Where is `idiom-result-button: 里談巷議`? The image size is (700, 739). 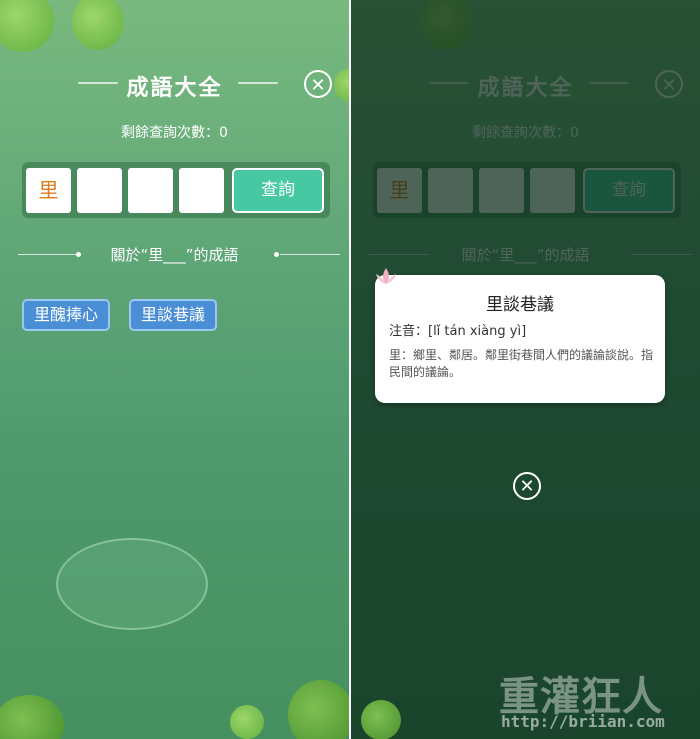
idiom-result-button: 里談巷議 is located at coordinates (173, 315).